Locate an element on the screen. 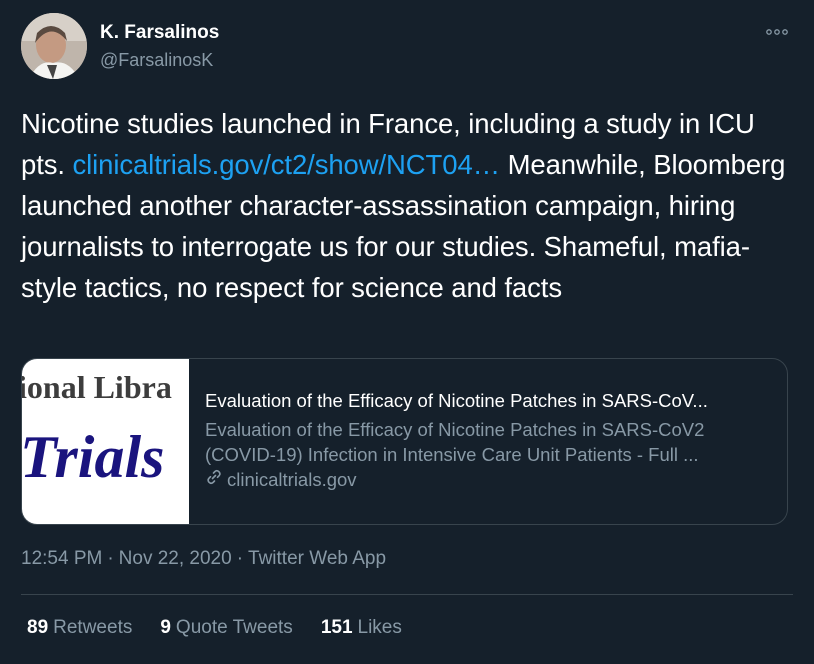  card-domain-row: clinicaltrials.gov is located at coordinates (490, 480).